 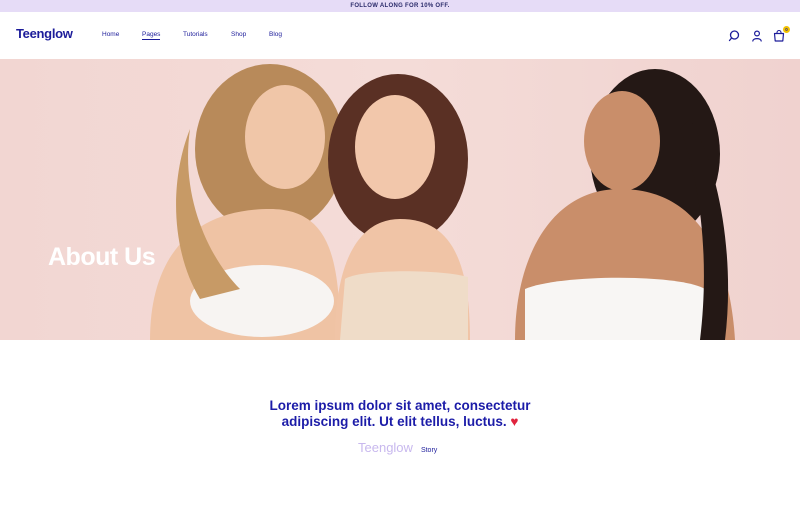 What do you see at coordinates (786, 29) in the screenshot?
I see `cart-count-badge: 0` at bounding box center [786, 29].